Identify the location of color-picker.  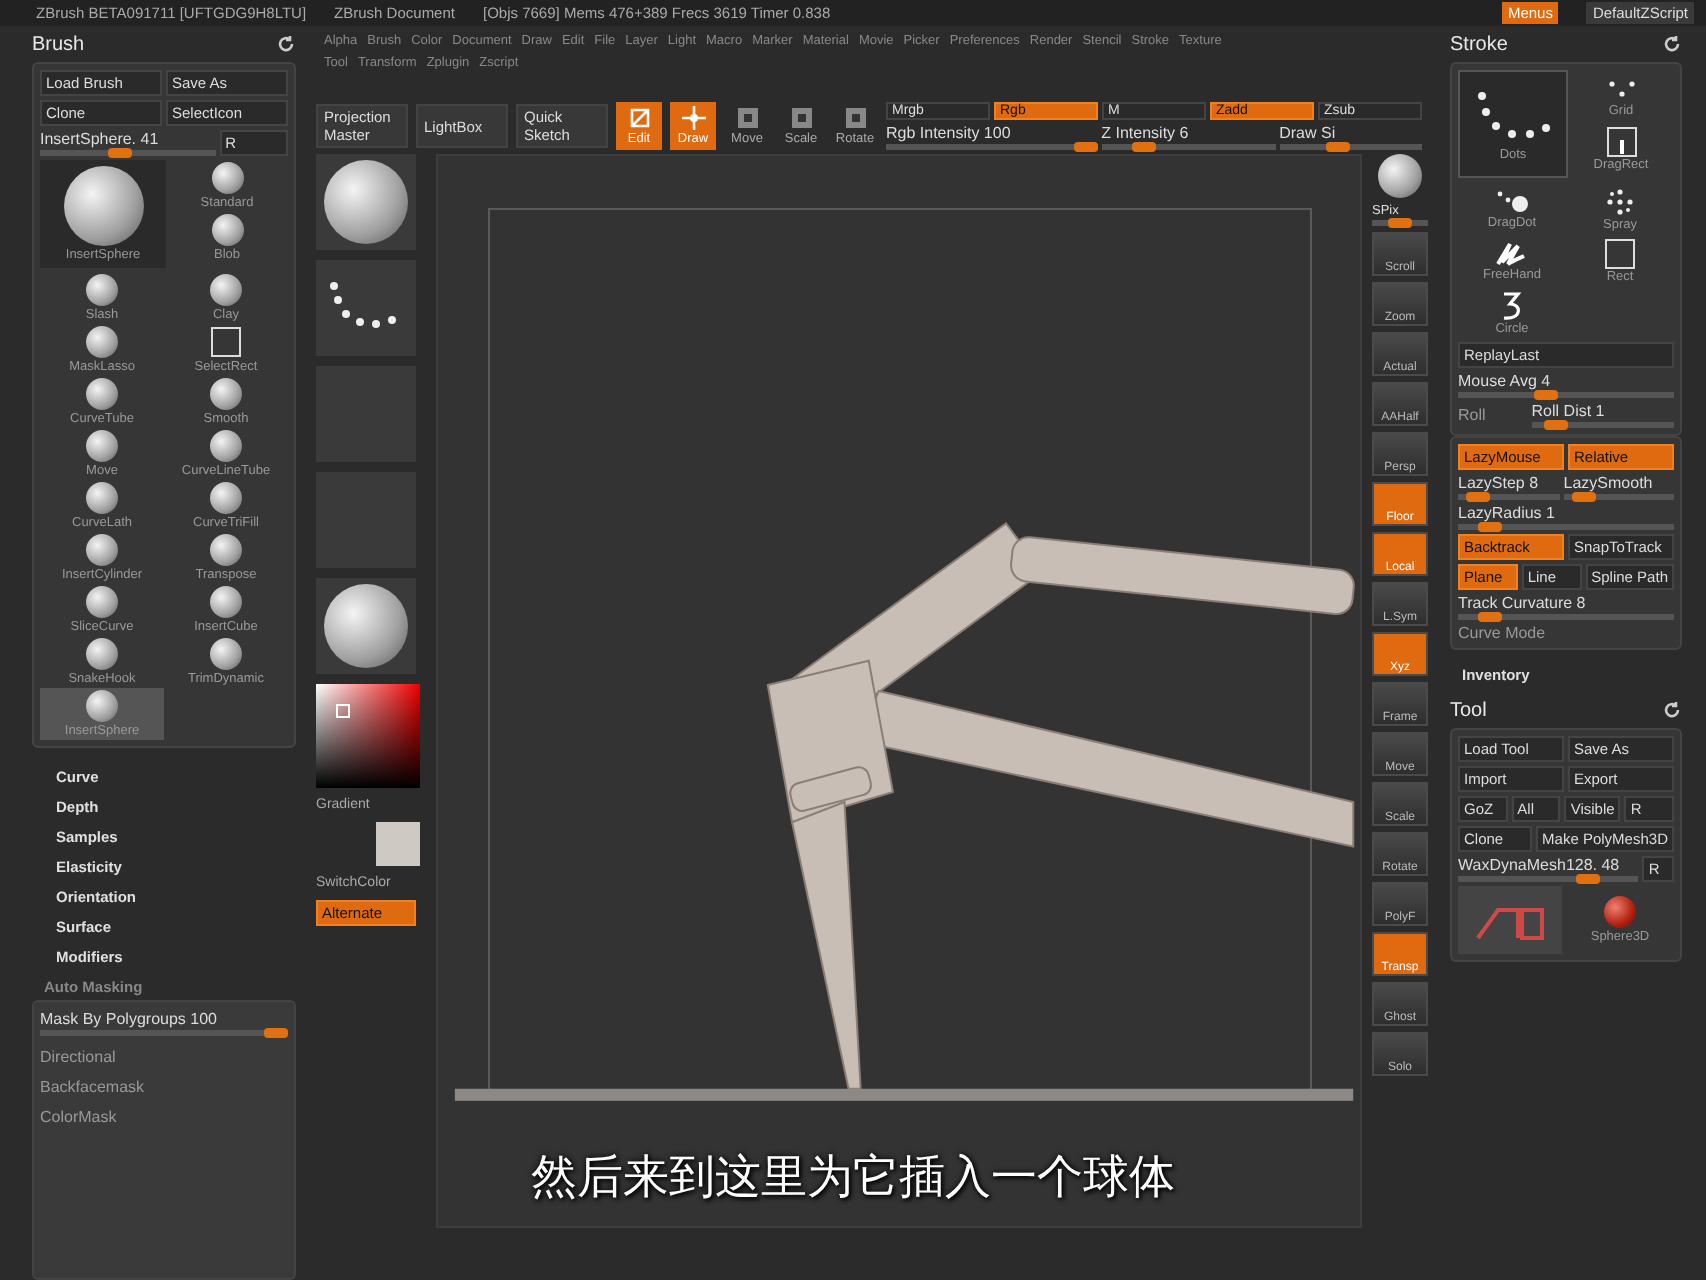
(368, 736).